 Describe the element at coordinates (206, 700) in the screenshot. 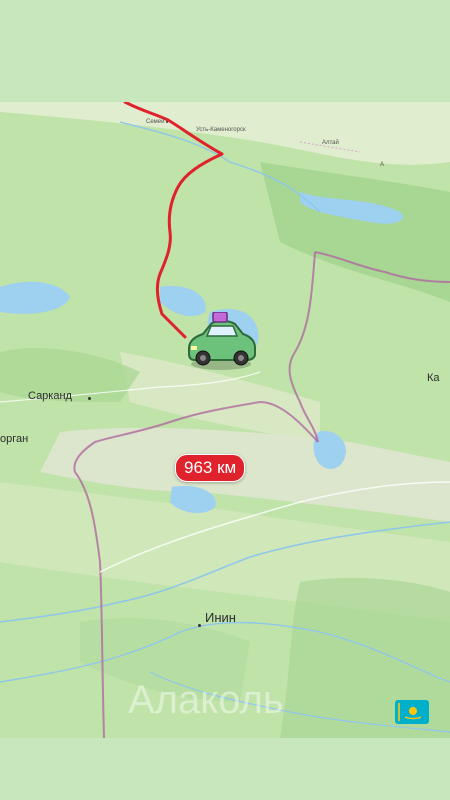

I see `watermark-text: Алаколь` at that location.